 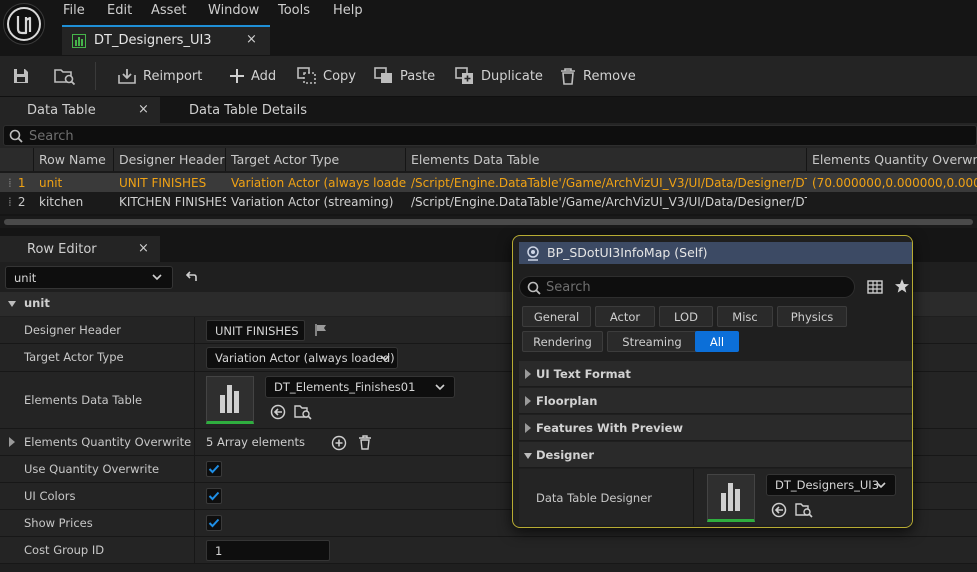 What do you see at coordinates (159, 76) in the screenshot?
I see `reimport-button: Reimport` at bounding box center [159, 76].